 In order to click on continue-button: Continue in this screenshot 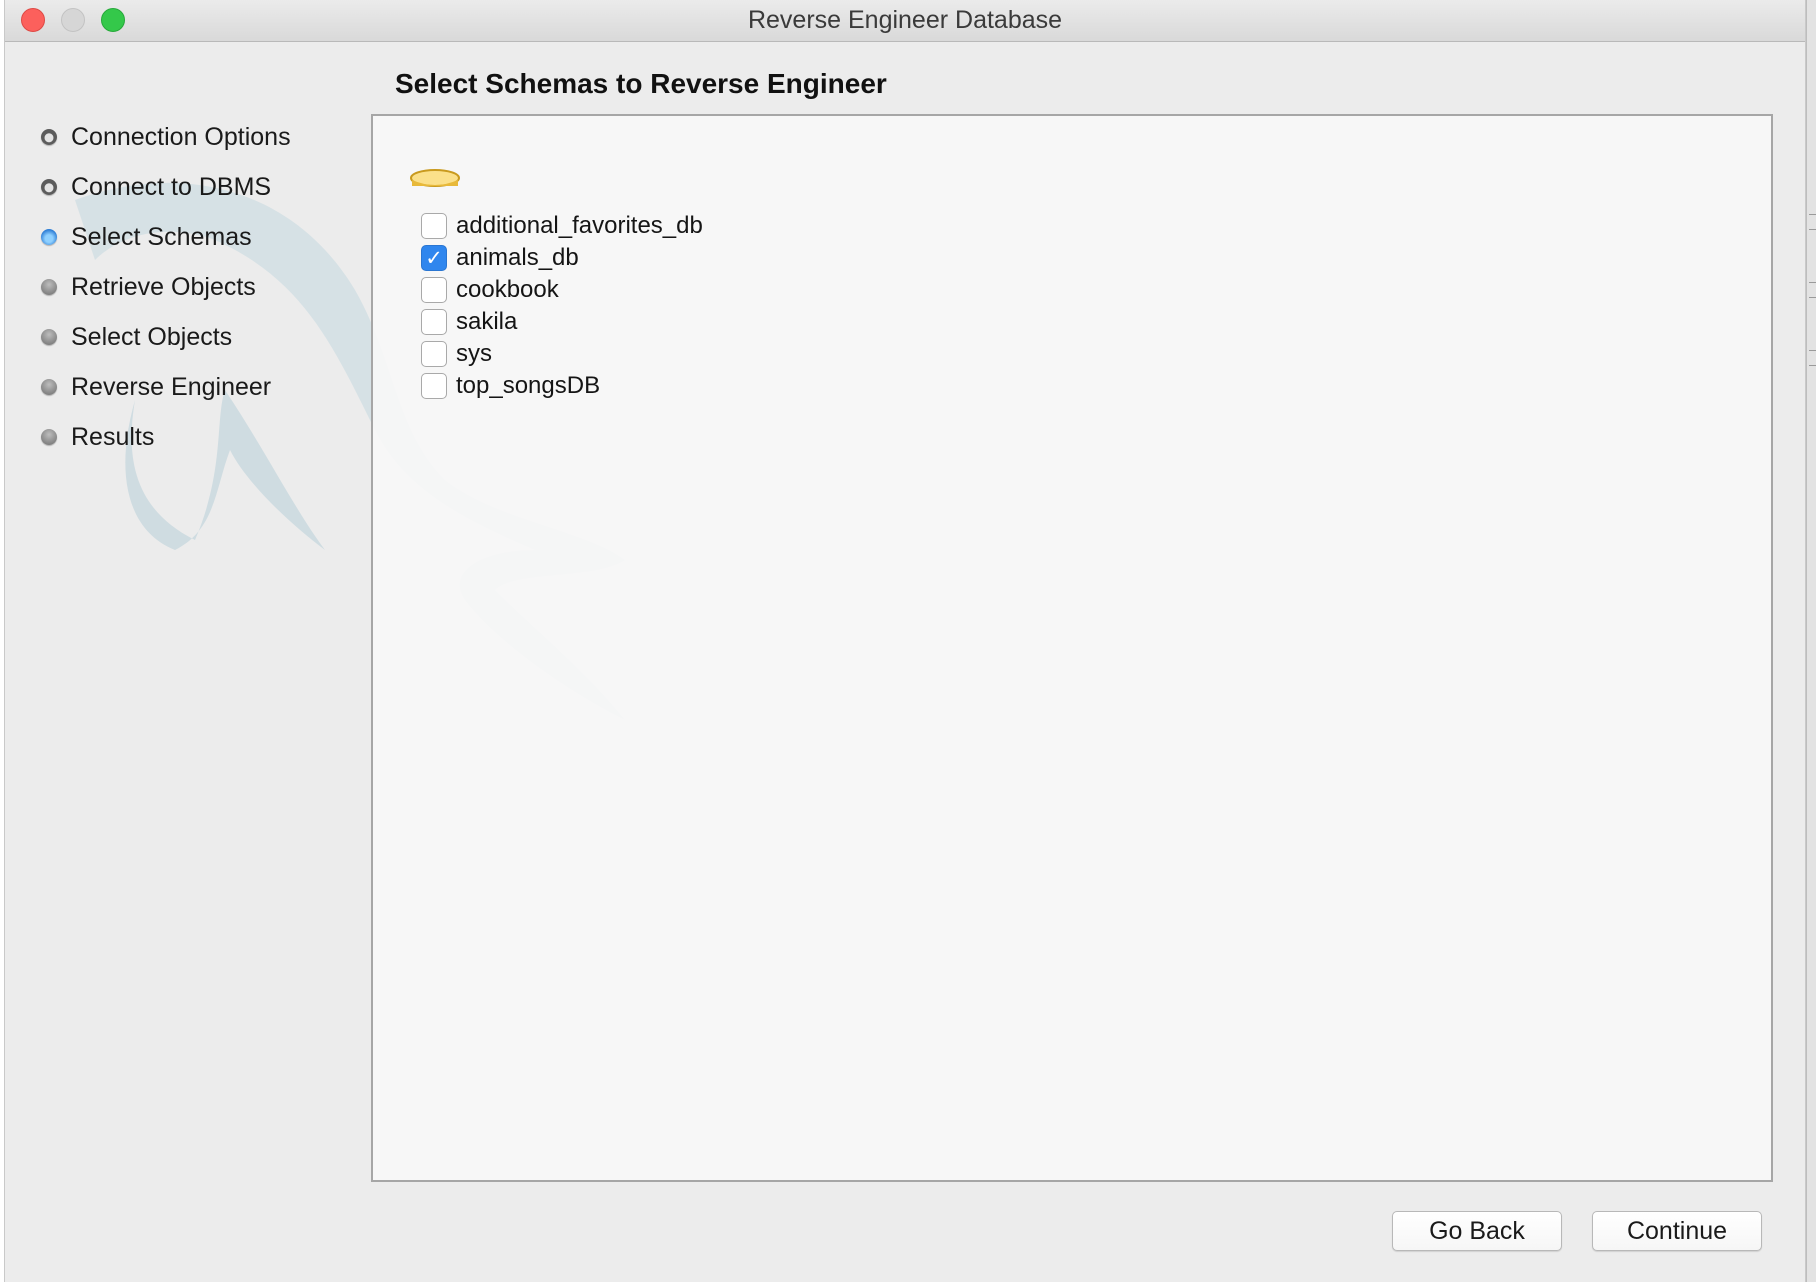, I will do `click(1677, 1231)`.